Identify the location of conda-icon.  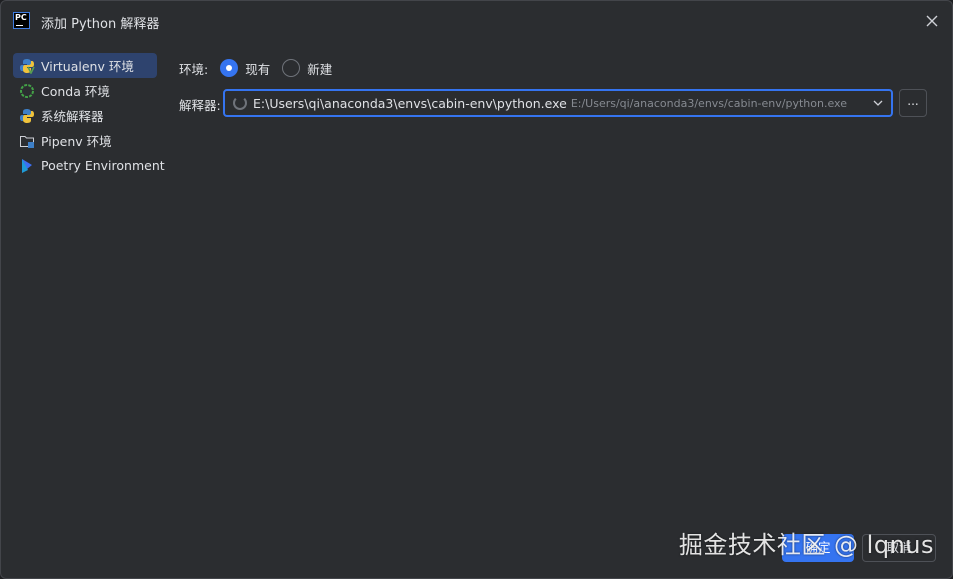
(27, 91).